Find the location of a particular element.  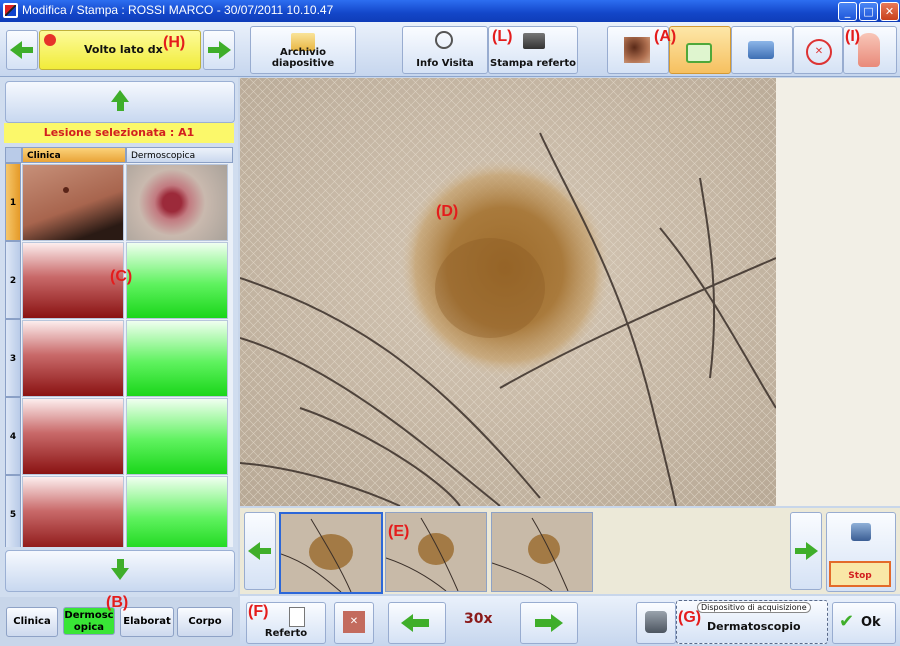

annotation-f: (F) is located at coordinates (258, 611).